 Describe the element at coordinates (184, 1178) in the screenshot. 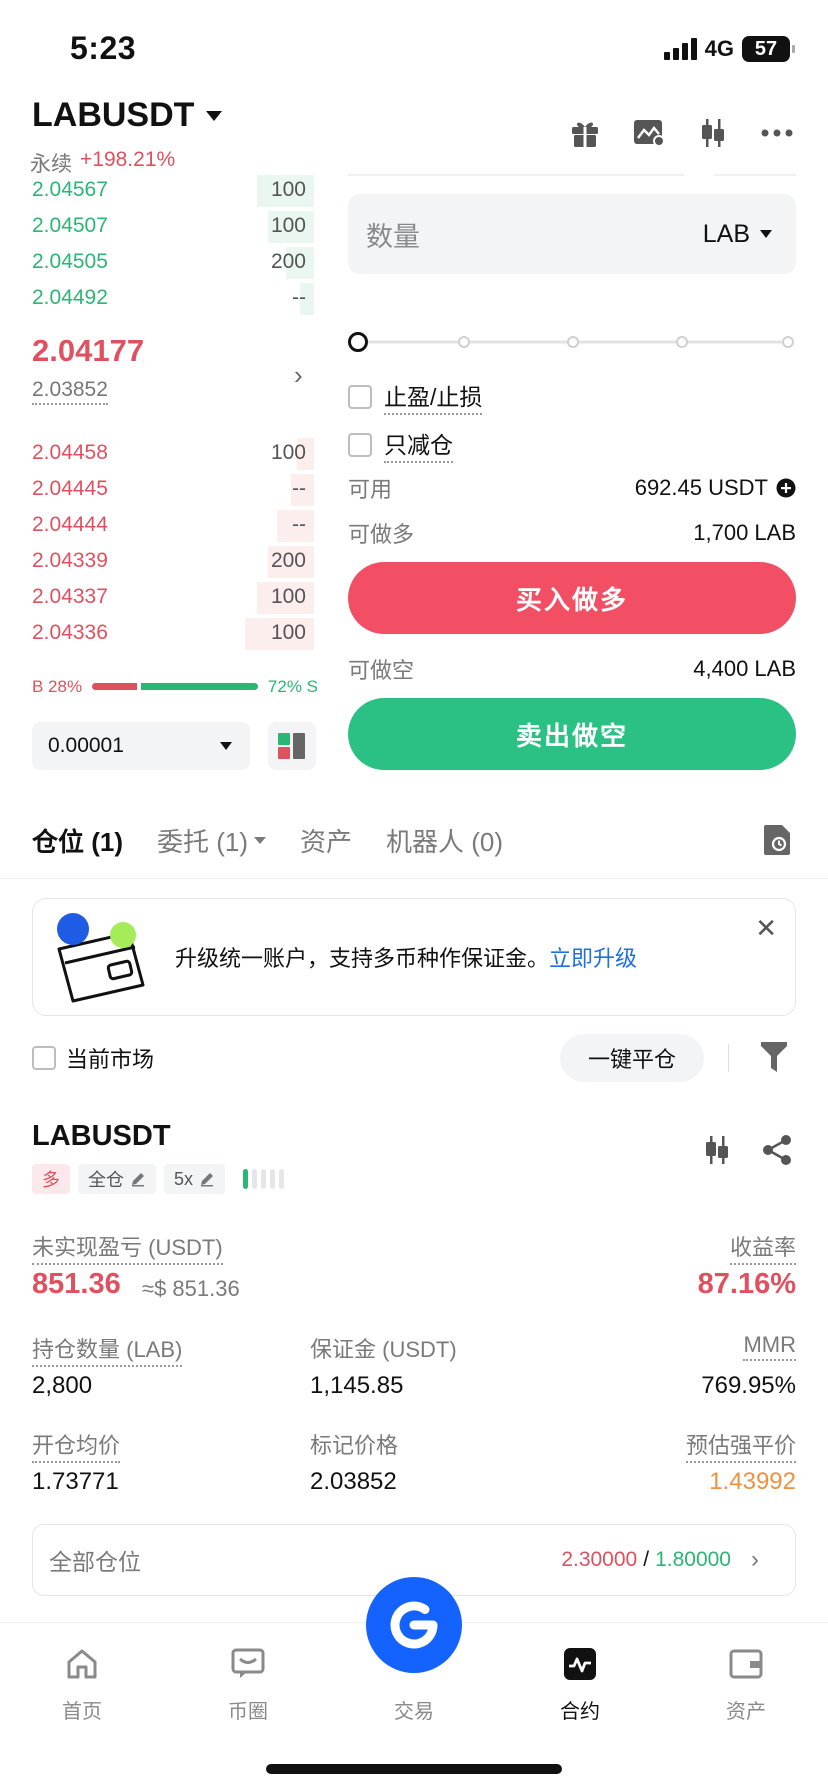

I see `leverage-label: 5x` at that location.